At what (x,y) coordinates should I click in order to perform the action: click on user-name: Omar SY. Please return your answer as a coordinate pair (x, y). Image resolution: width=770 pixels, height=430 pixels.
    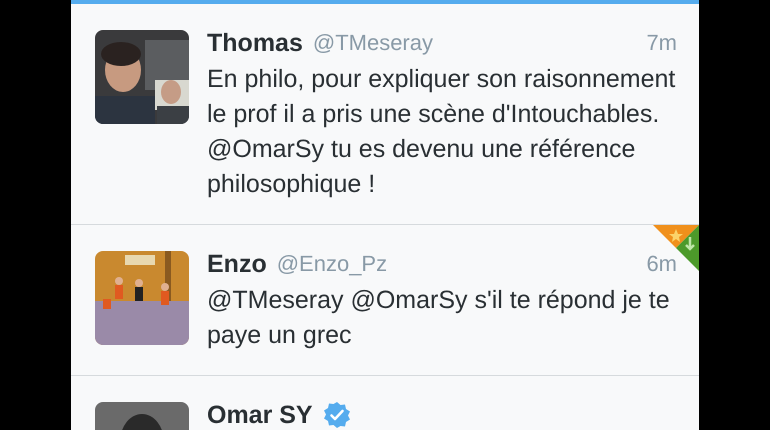
    Looking at the image, I should click on (260, 415).